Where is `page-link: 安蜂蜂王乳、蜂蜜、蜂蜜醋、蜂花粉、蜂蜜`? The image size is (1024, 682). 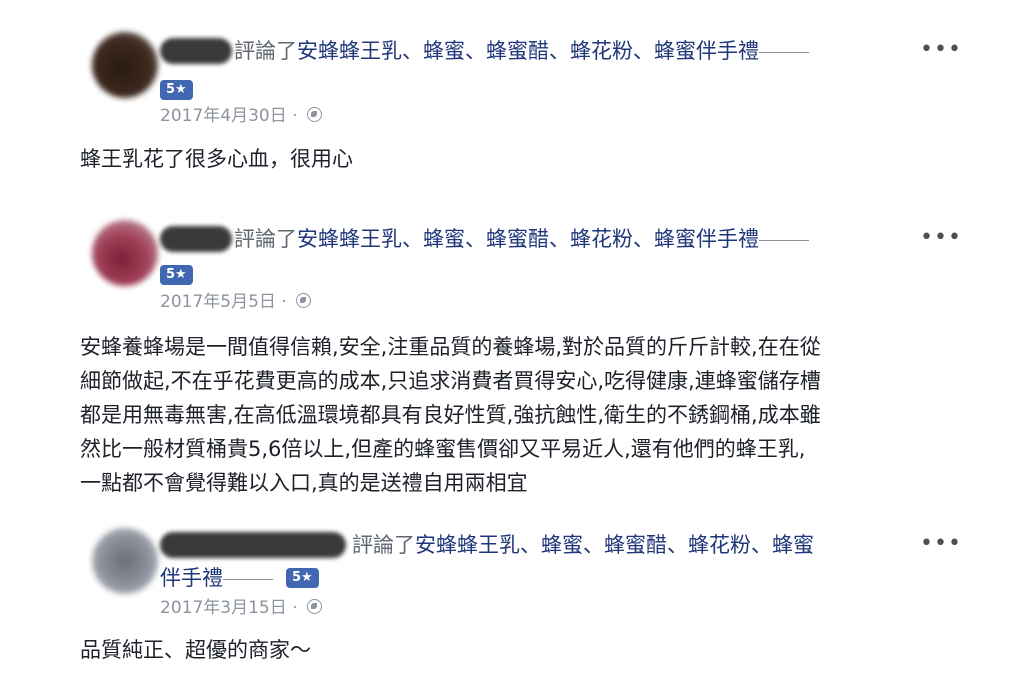
page-link: 安蜂蜂王乳、蜂蜜、蜂蜜醋、蜂花粉、蜂蜜 is located at coordinates (614, 545).